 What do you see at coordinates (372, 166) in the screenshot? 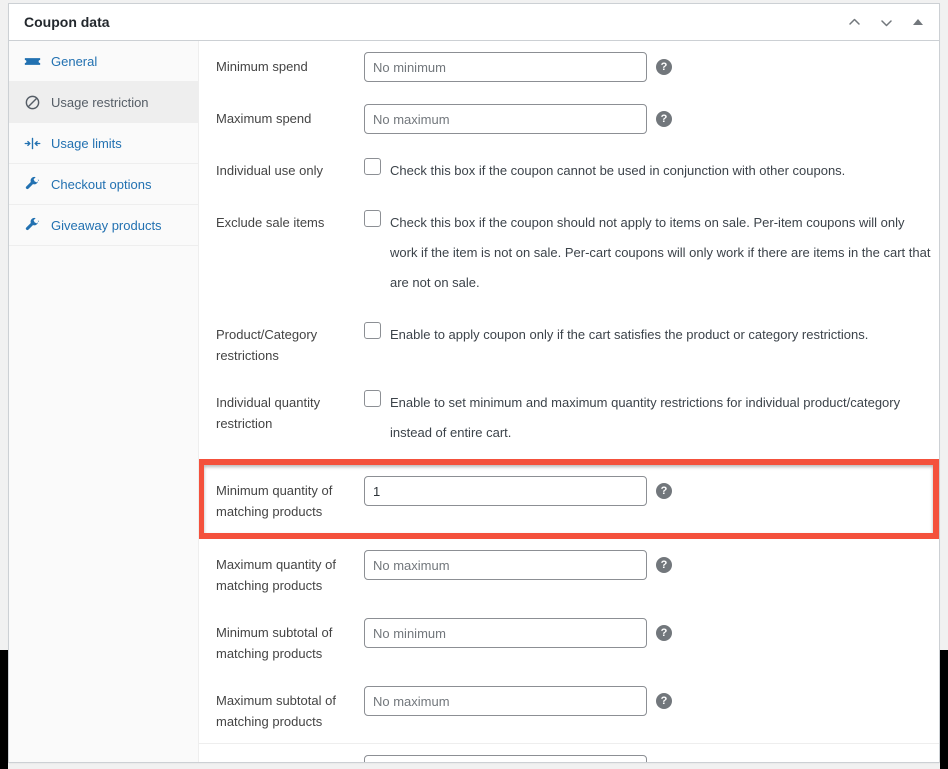
I see `individual-use-only-checkbox` at bounding box center [372, 166].